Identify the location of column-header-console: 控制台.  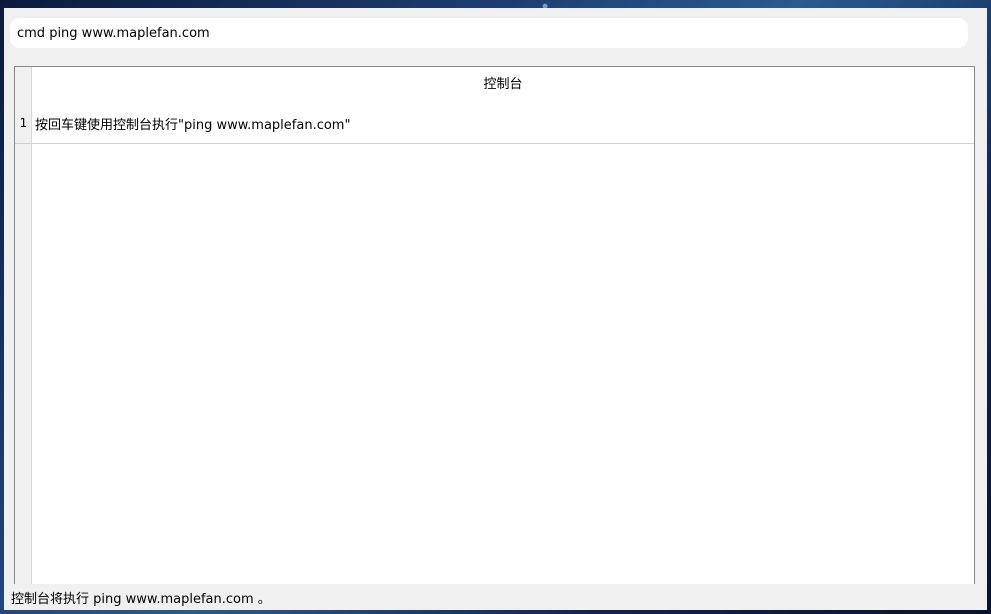
(503, 82).